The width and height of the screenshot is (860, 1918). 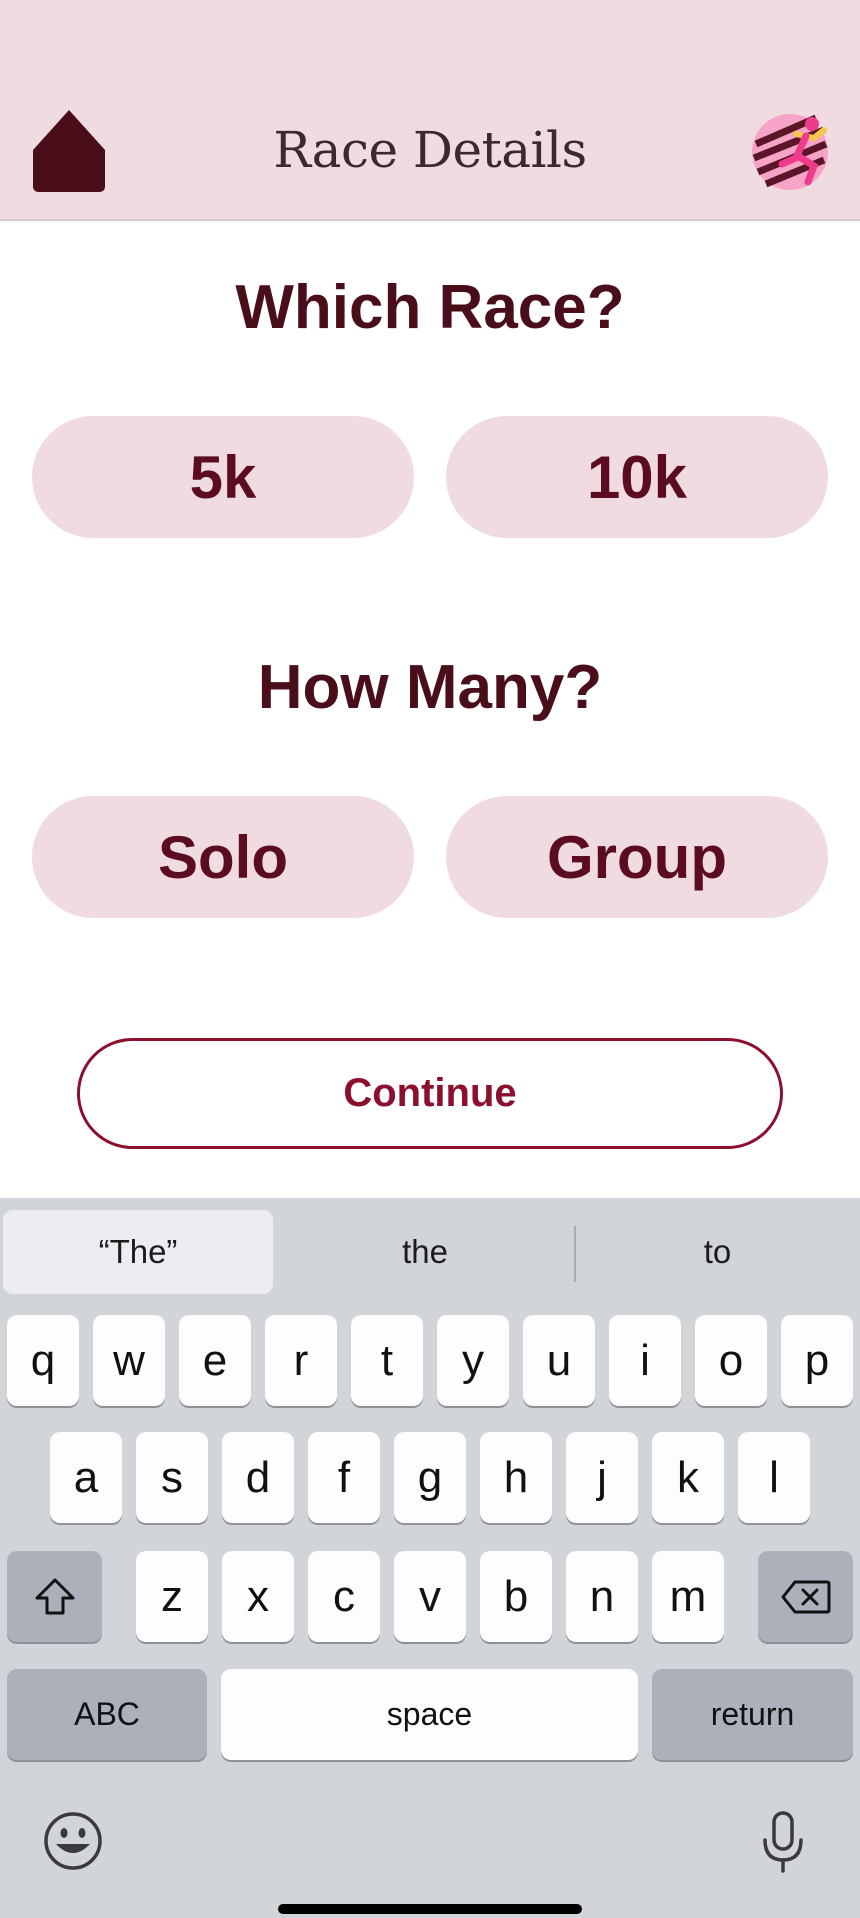 What do you see at coordinates (69, 151) in the screenshot?
I see `home-icon` at bounding box center [69, 151].